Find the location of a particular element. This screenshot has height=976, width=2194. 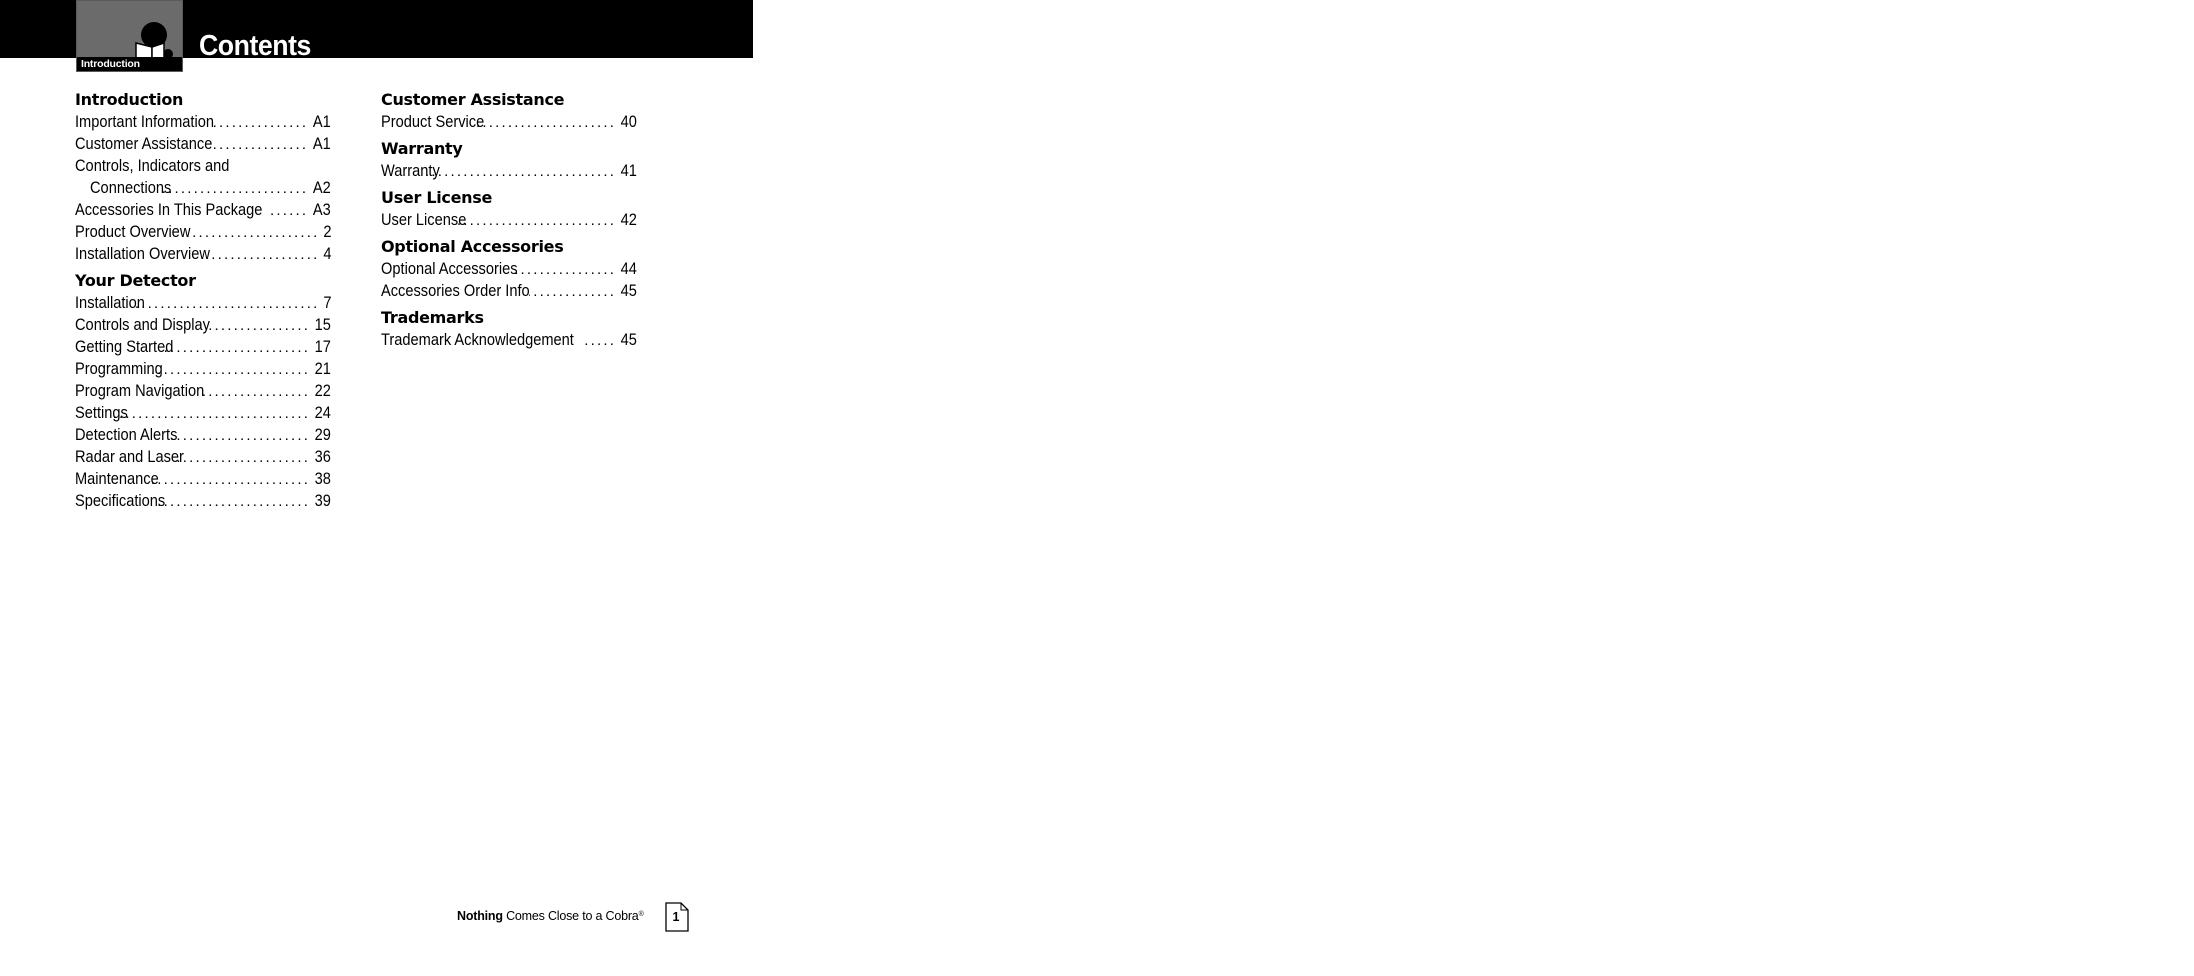

toc-section-heading: Trademarks is located at coordinates (432, 317).